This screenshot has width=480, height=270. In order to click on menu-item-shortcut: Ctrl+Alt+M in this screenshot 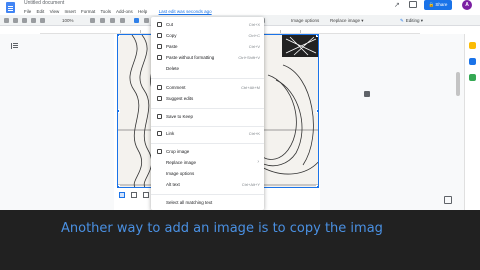, I will do `click(250, 87)`.